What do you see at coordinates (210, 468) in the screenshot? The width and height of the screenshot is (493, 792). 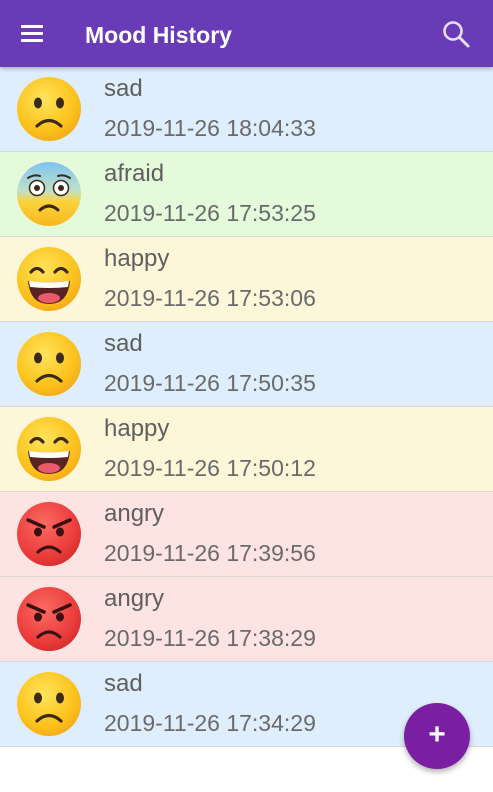 I see `mood-timestamp: 2019-11-26 17:50:12` at bounding box center [210, 468].